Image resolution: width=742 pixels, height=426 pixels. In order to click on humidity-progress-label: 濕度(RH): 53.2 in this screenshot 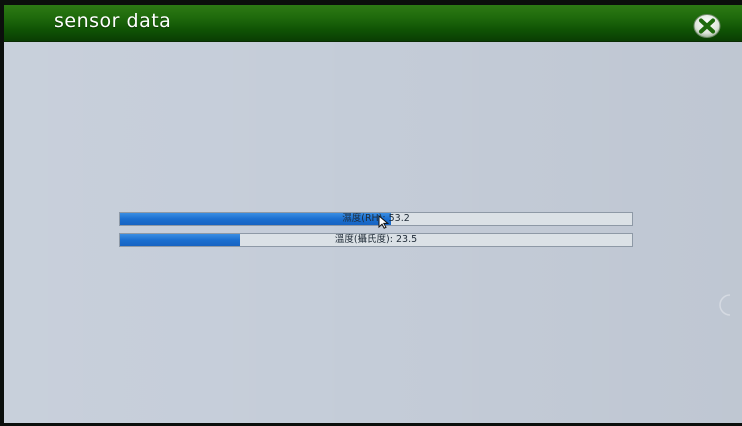, I will do `click(376, 218)`.